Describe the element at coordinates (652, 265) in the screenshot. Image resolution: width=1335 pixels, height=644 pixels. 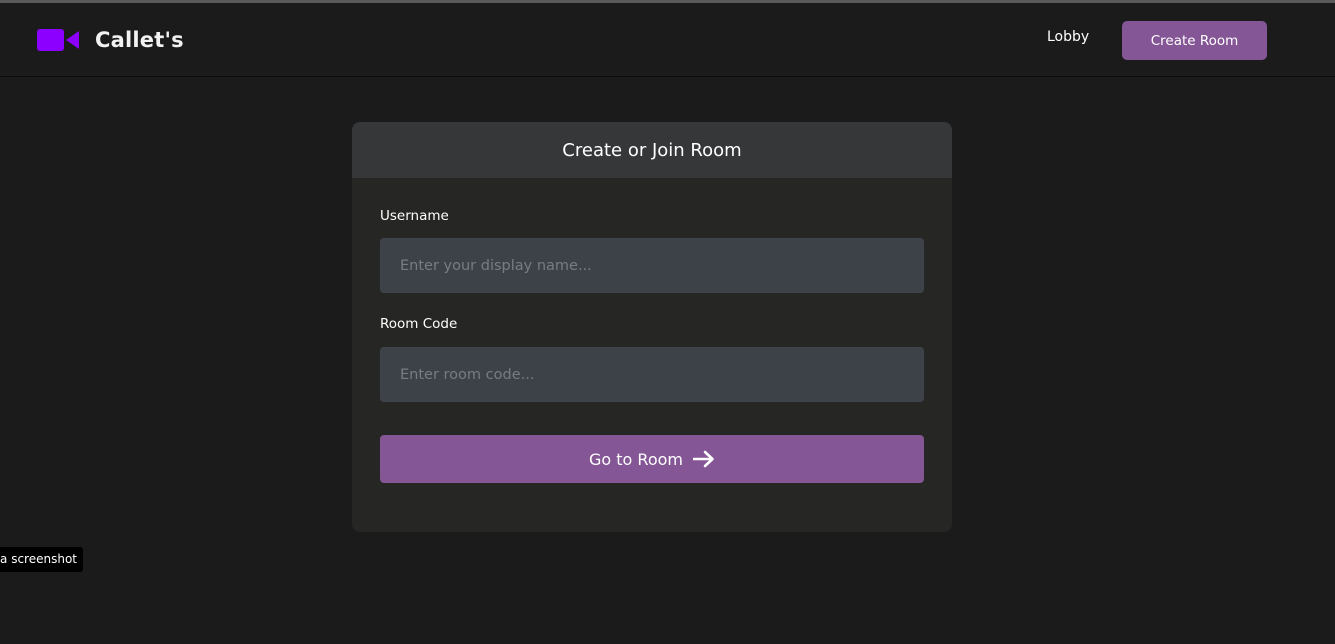
I see `username-input` at that location.